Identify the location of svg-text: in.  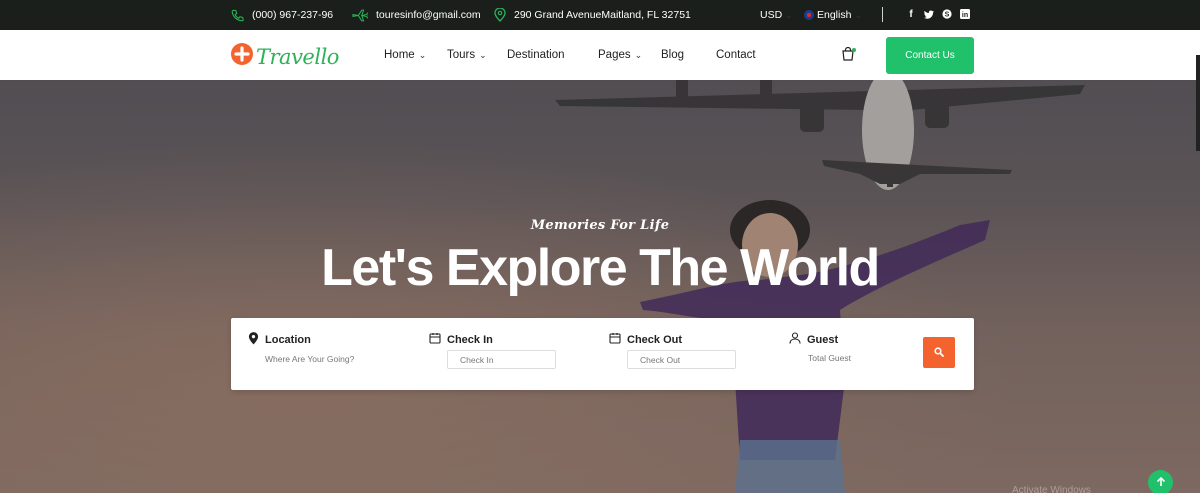
(965, 15).